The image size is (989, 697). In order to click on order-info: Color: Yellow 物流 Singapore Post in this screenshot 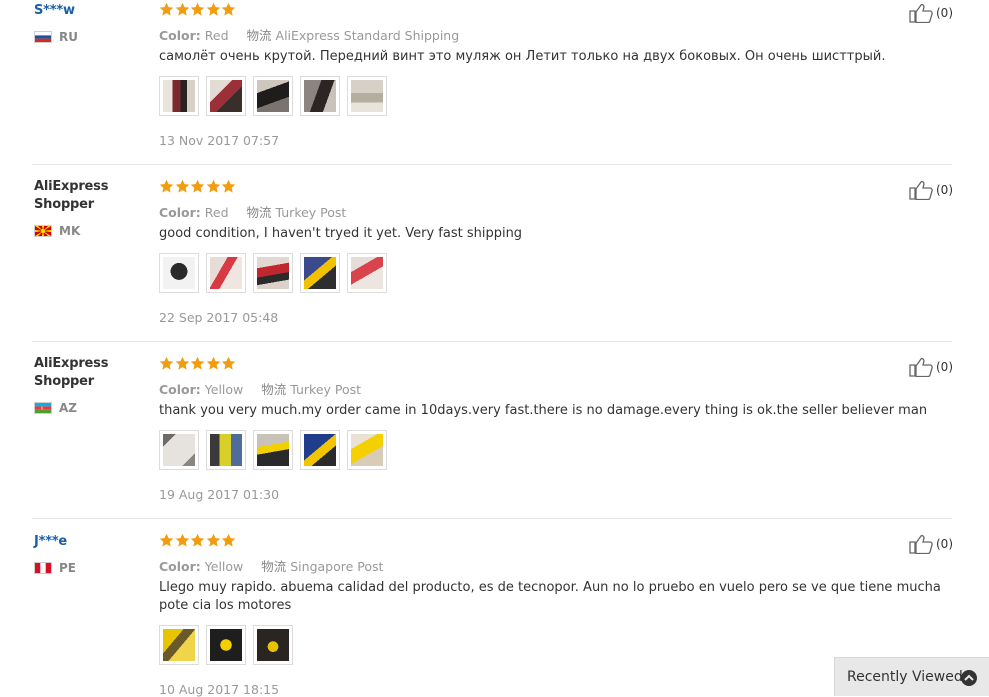, I will do `click(271, 565)`.